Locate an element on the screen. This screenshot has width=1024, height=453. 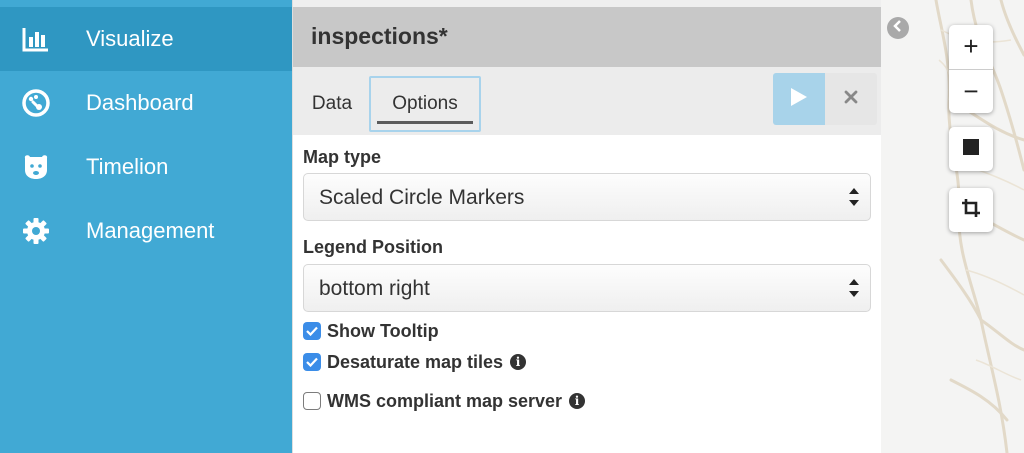
tab-label: Options is located at coordinates (425, 103).